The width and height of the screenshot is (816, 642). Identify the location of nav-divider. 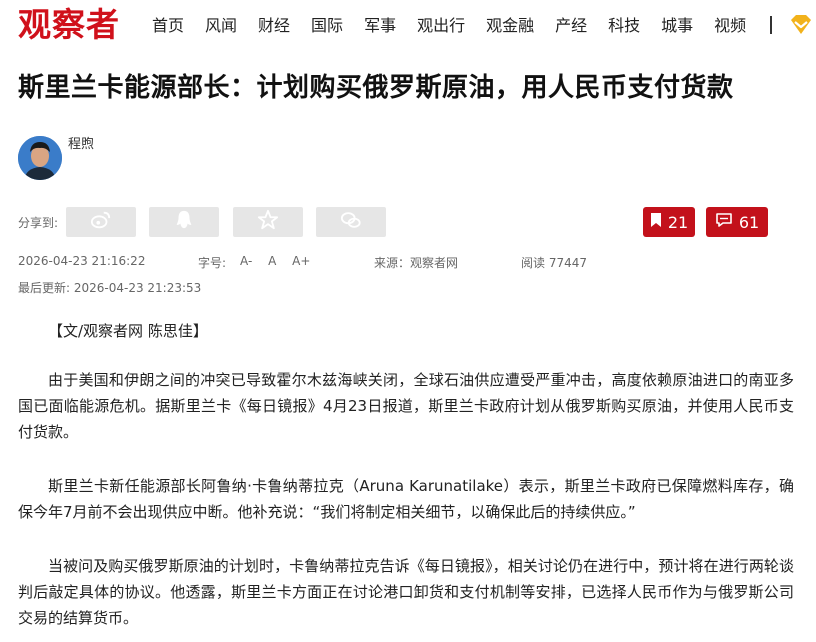
(771, 25).